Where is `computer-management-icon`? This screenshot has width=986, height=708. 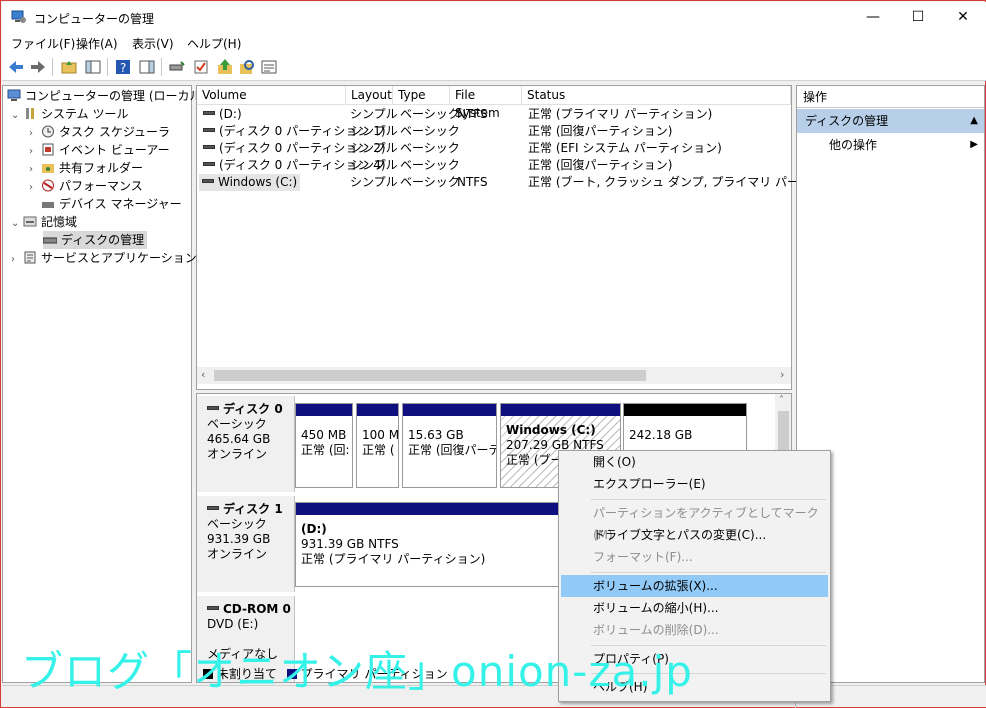 computer-management-icon is located at coordinates (19, 17).